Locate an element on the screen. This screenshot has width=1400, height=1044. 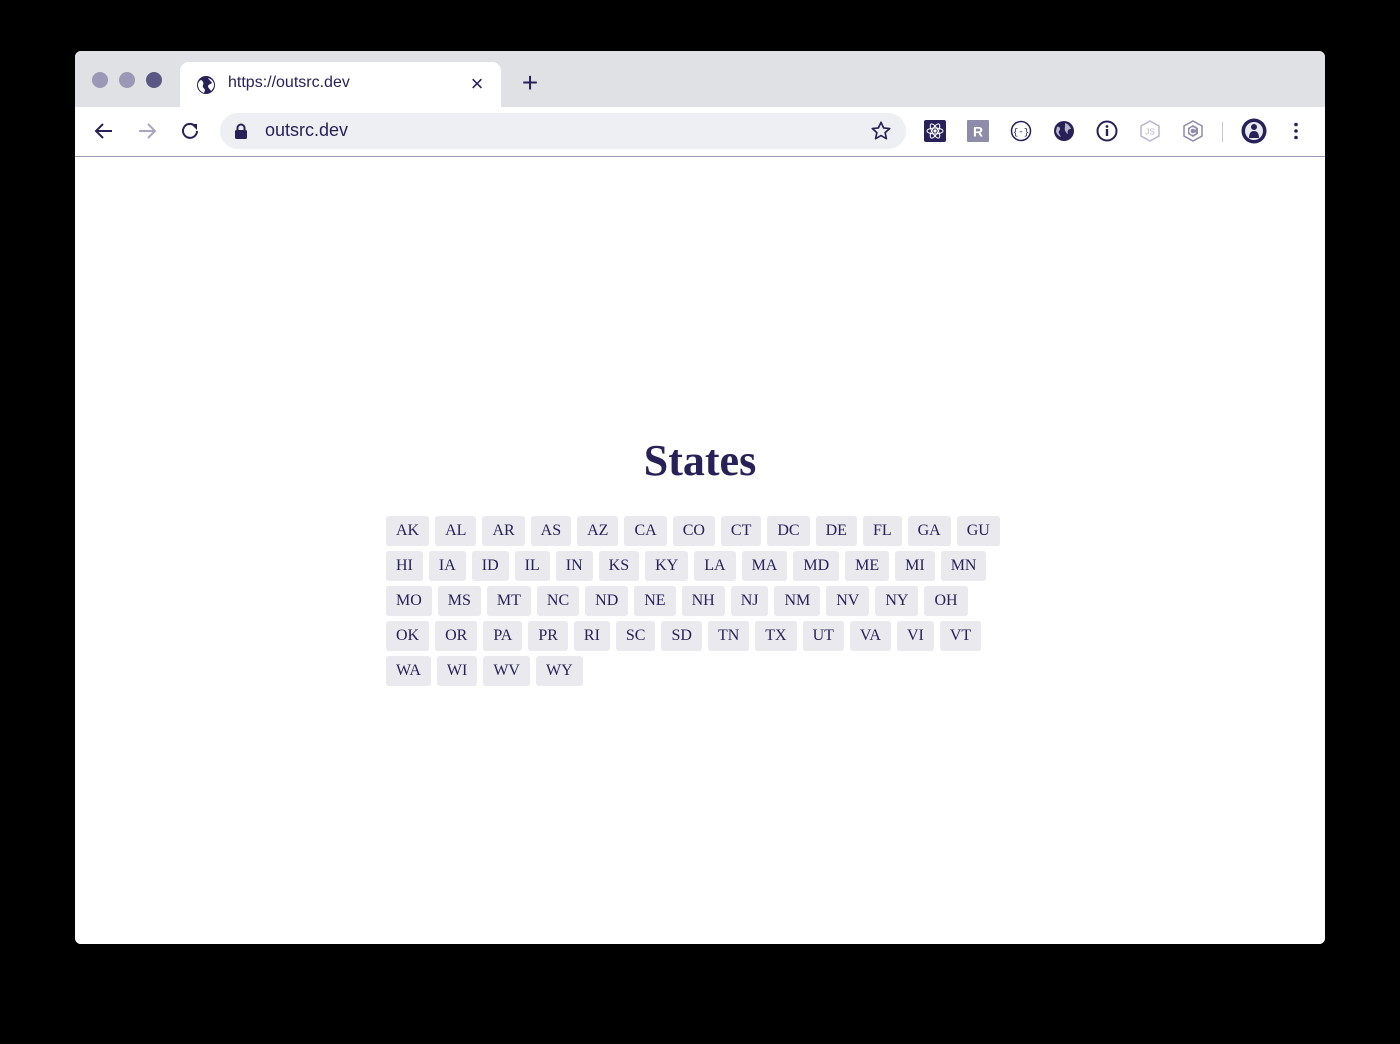
reload-icon is located at coordinates (190, 131).